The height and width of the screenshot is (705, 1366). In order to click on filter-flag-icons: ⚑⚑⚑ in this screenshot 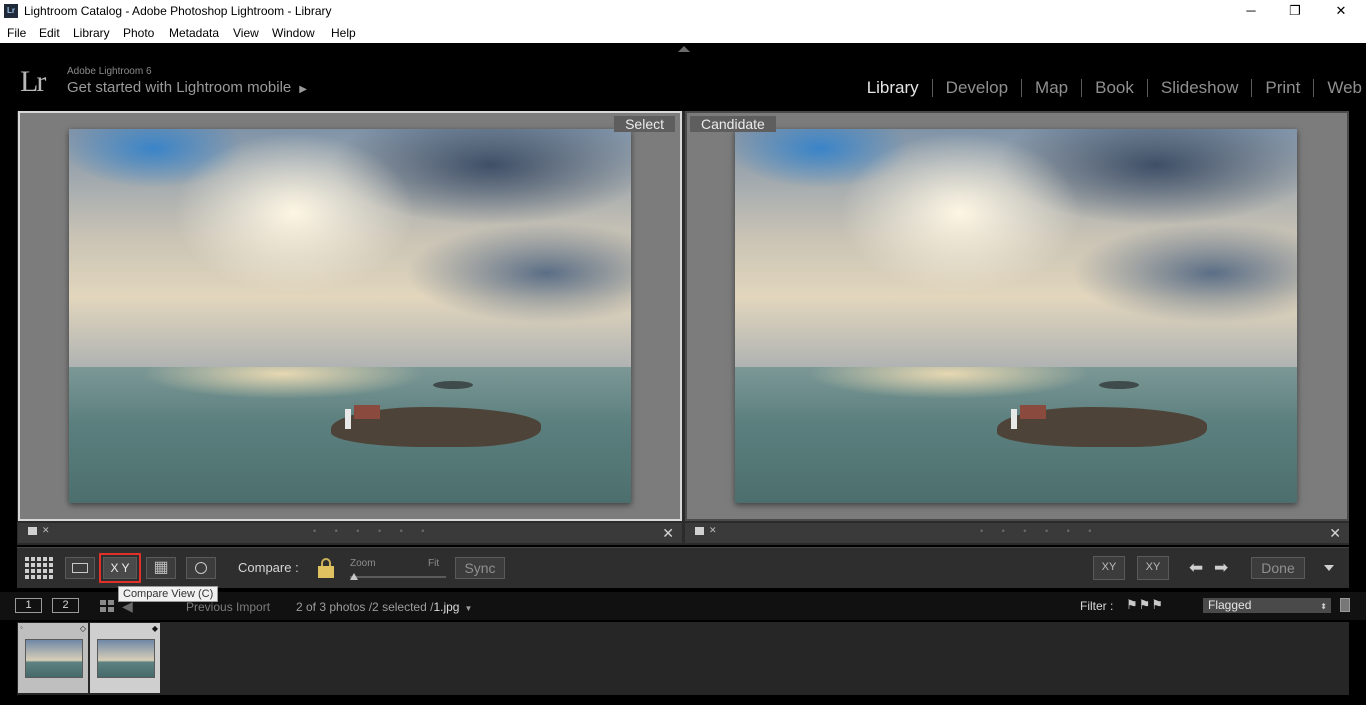, I will do `click(1145, 605)`.